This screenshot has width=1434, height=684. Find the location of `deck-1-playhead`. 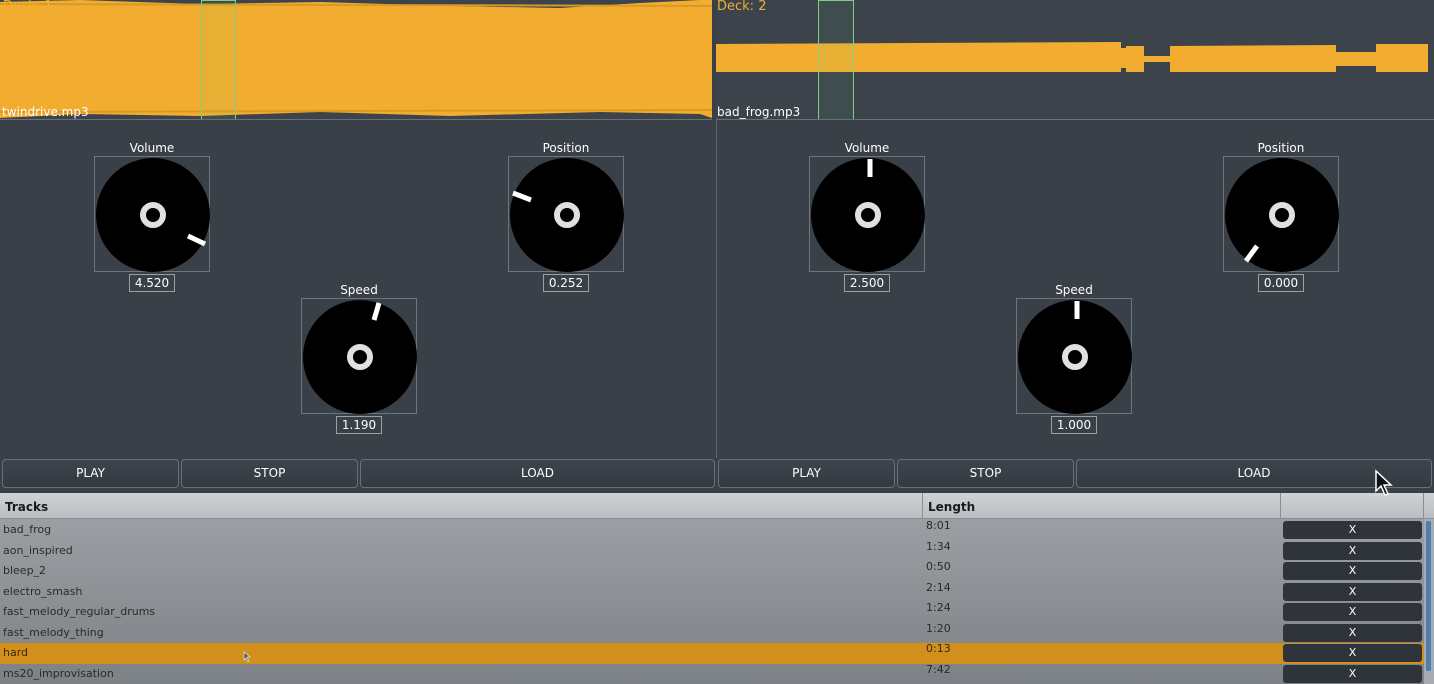

deck-1-playhead is located at coordinates (218, 59).